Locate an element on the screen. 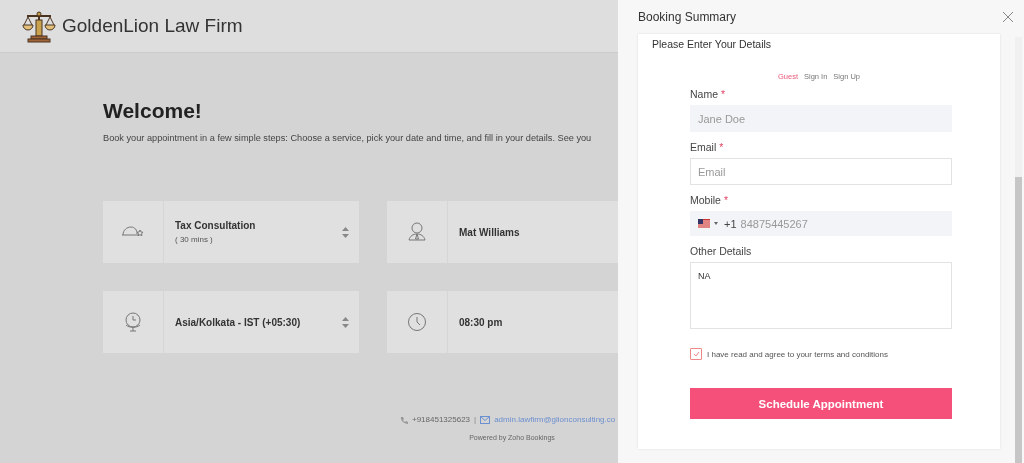  info-card: Mat Williams is located at coordinates (502, 232).